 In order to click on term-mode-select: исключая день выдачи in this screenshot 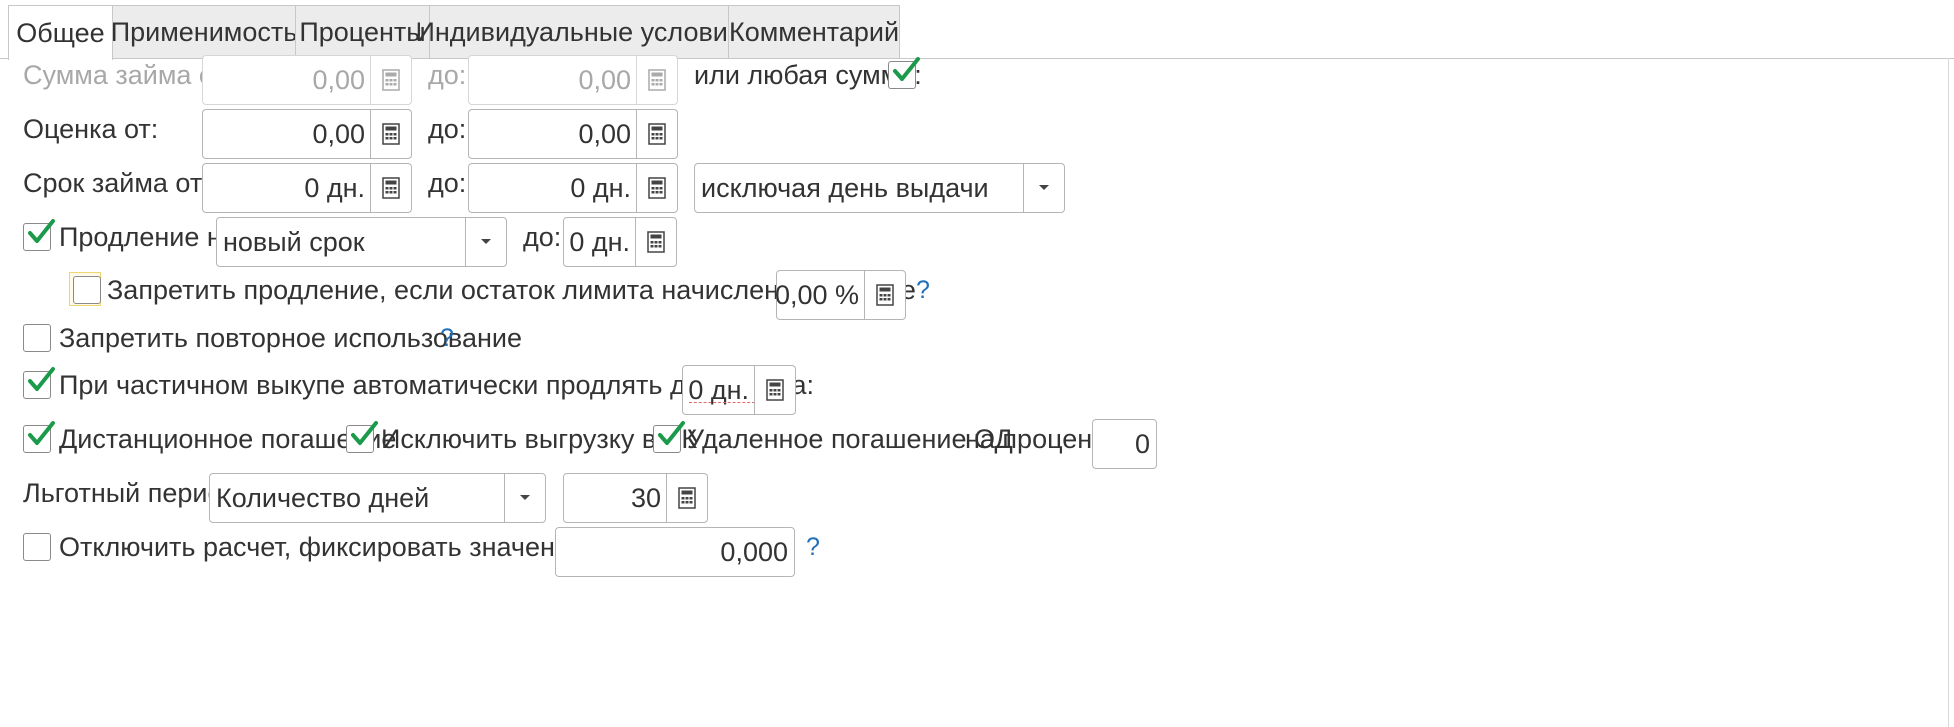, I will do `click(879, 188)`.